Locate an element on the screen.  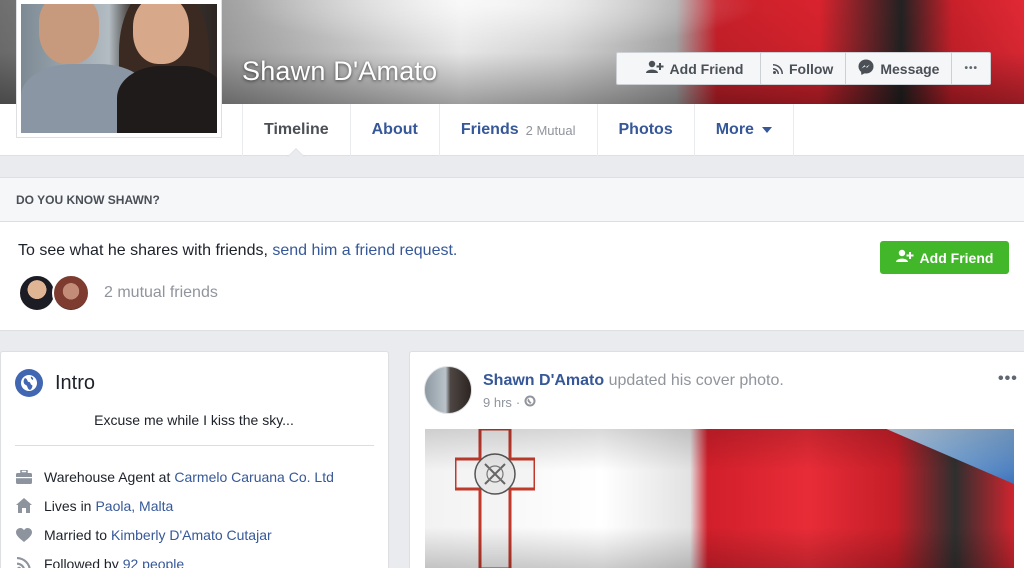
globe-icon is located at coordinates (29, 383).